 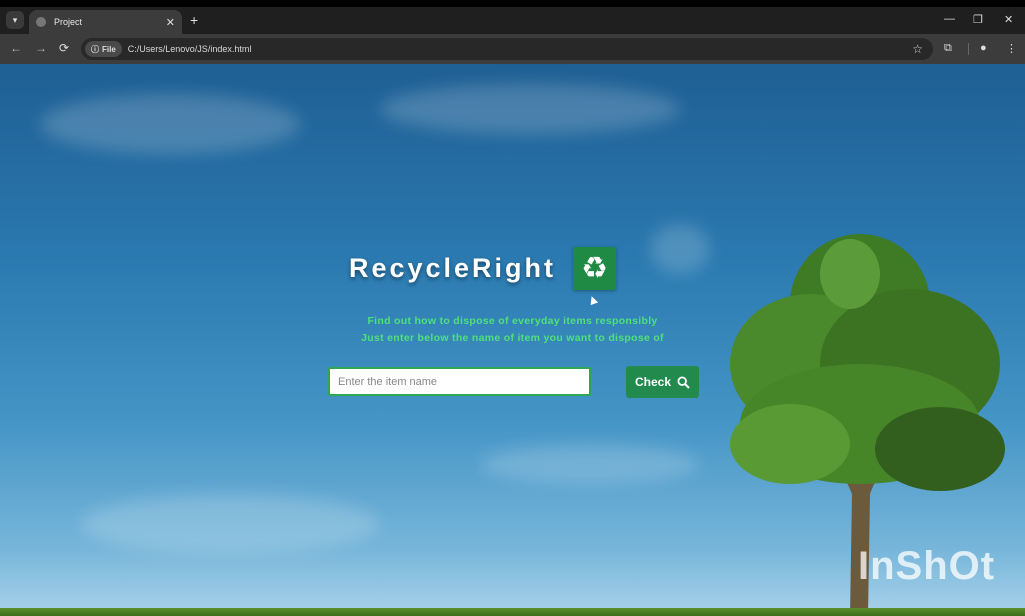 I want to click on bookmark-star-icon: ☆, so click(x=917, y=49).